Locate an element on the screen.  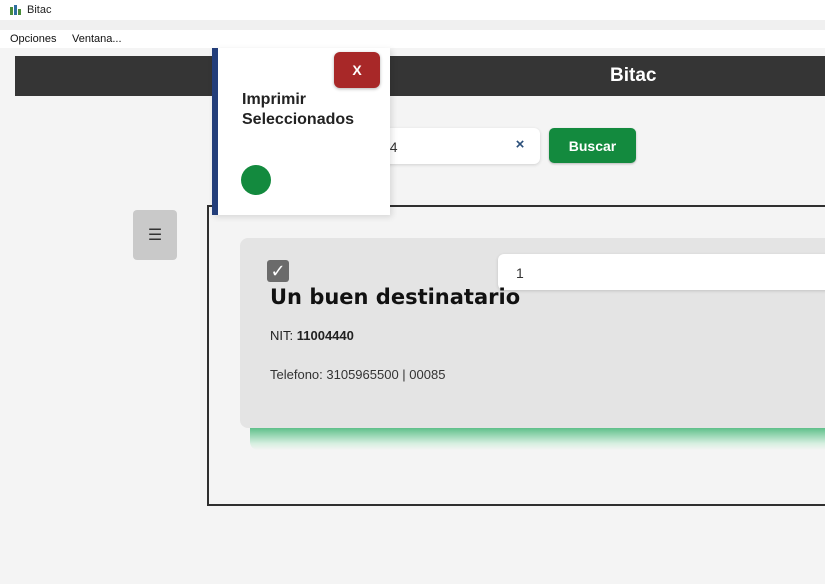
search-field: × is located at coordinates (455, 147).